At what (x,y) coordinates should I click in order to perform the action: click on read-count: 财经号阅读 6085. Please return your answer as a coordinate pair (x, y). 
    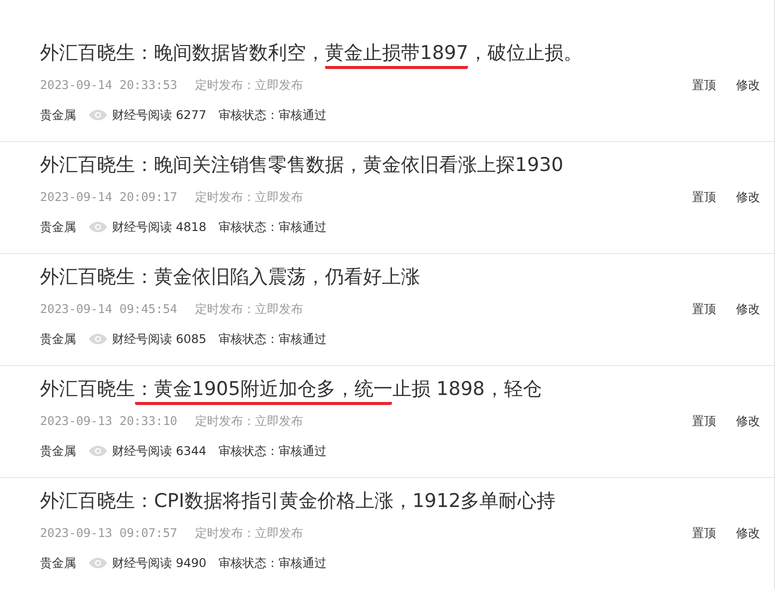
    Looking at the image, I should click on (159, 339).